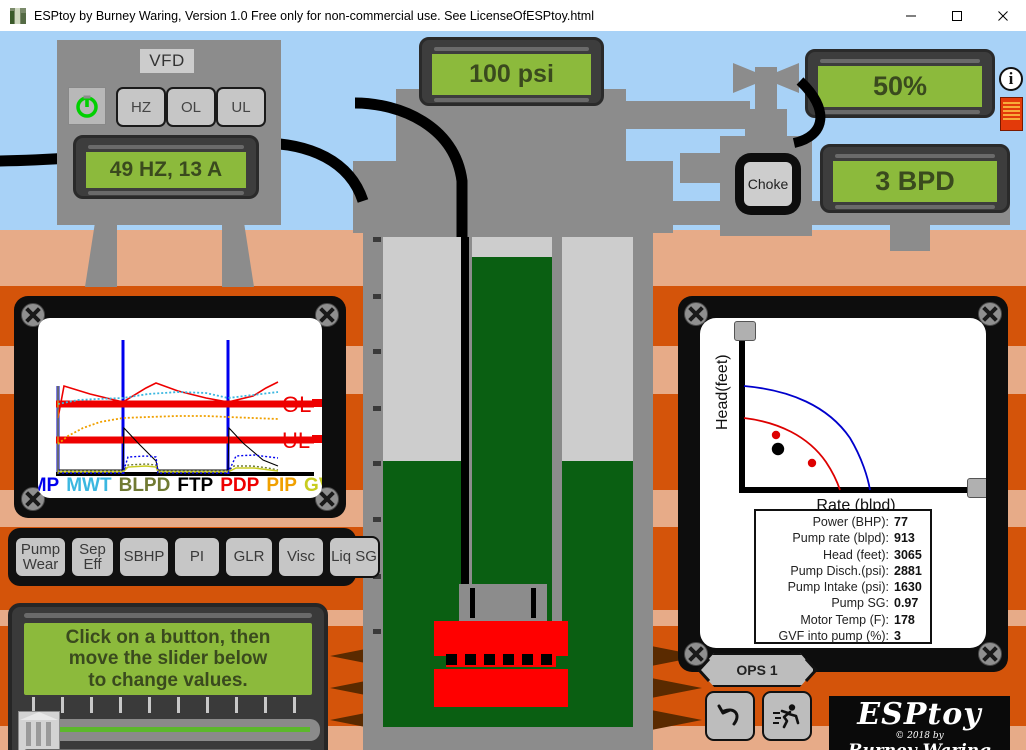 The height and width of the screenshot is (750, 1026). Describe the element at coordinates (778, 449) in the screenshot. I see `operating-point` at that location.